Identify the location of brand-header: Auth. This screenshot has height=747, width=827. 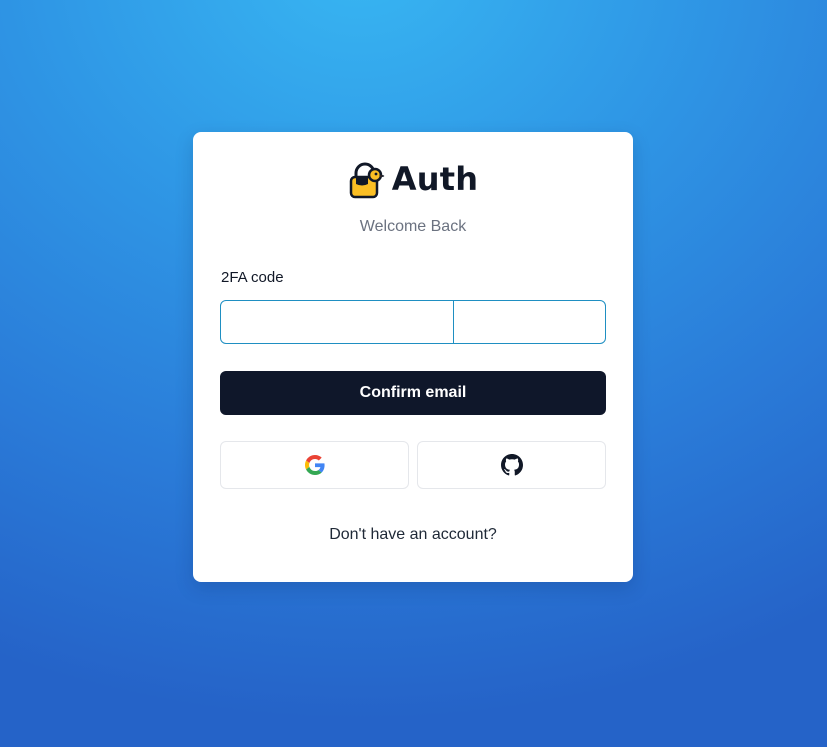
(413, 180).